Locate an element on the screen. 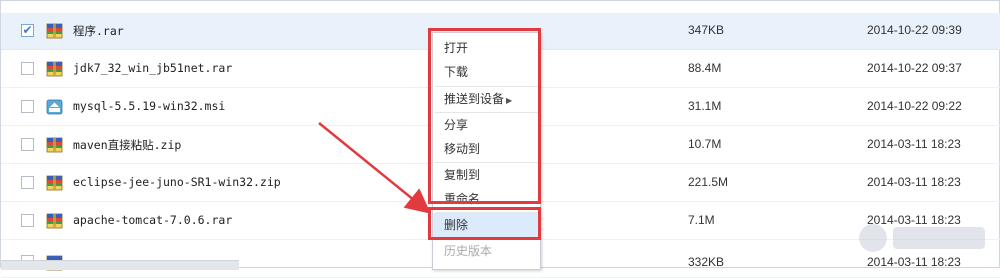 This screenshot has height=278, width=1000. watermark-logo-icon is located at coordinates (922, 238).